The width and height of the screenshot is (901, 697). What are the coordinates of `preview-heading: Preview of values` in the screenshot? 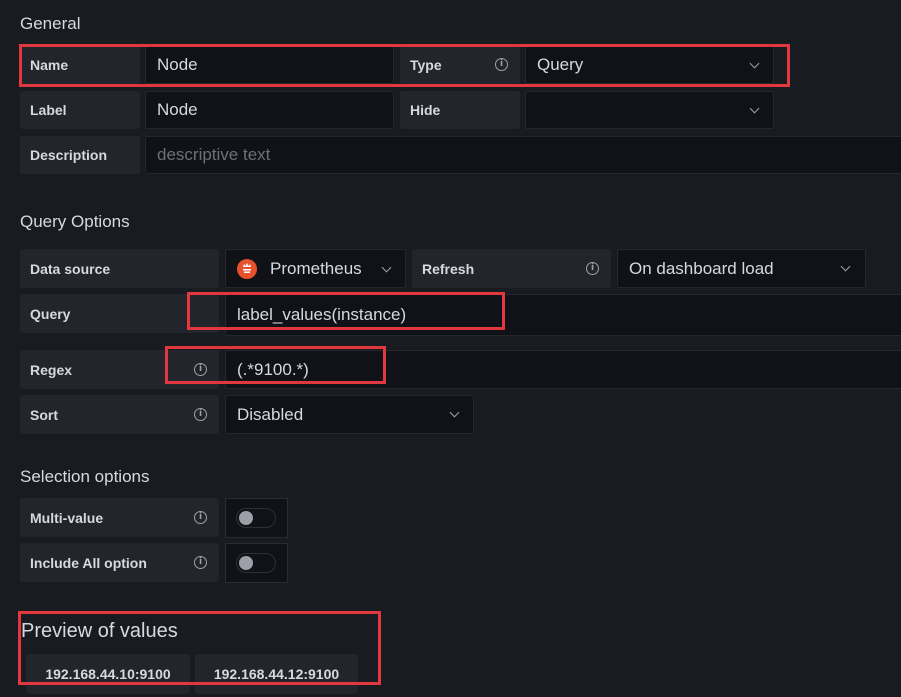 It's located at (99, 631).